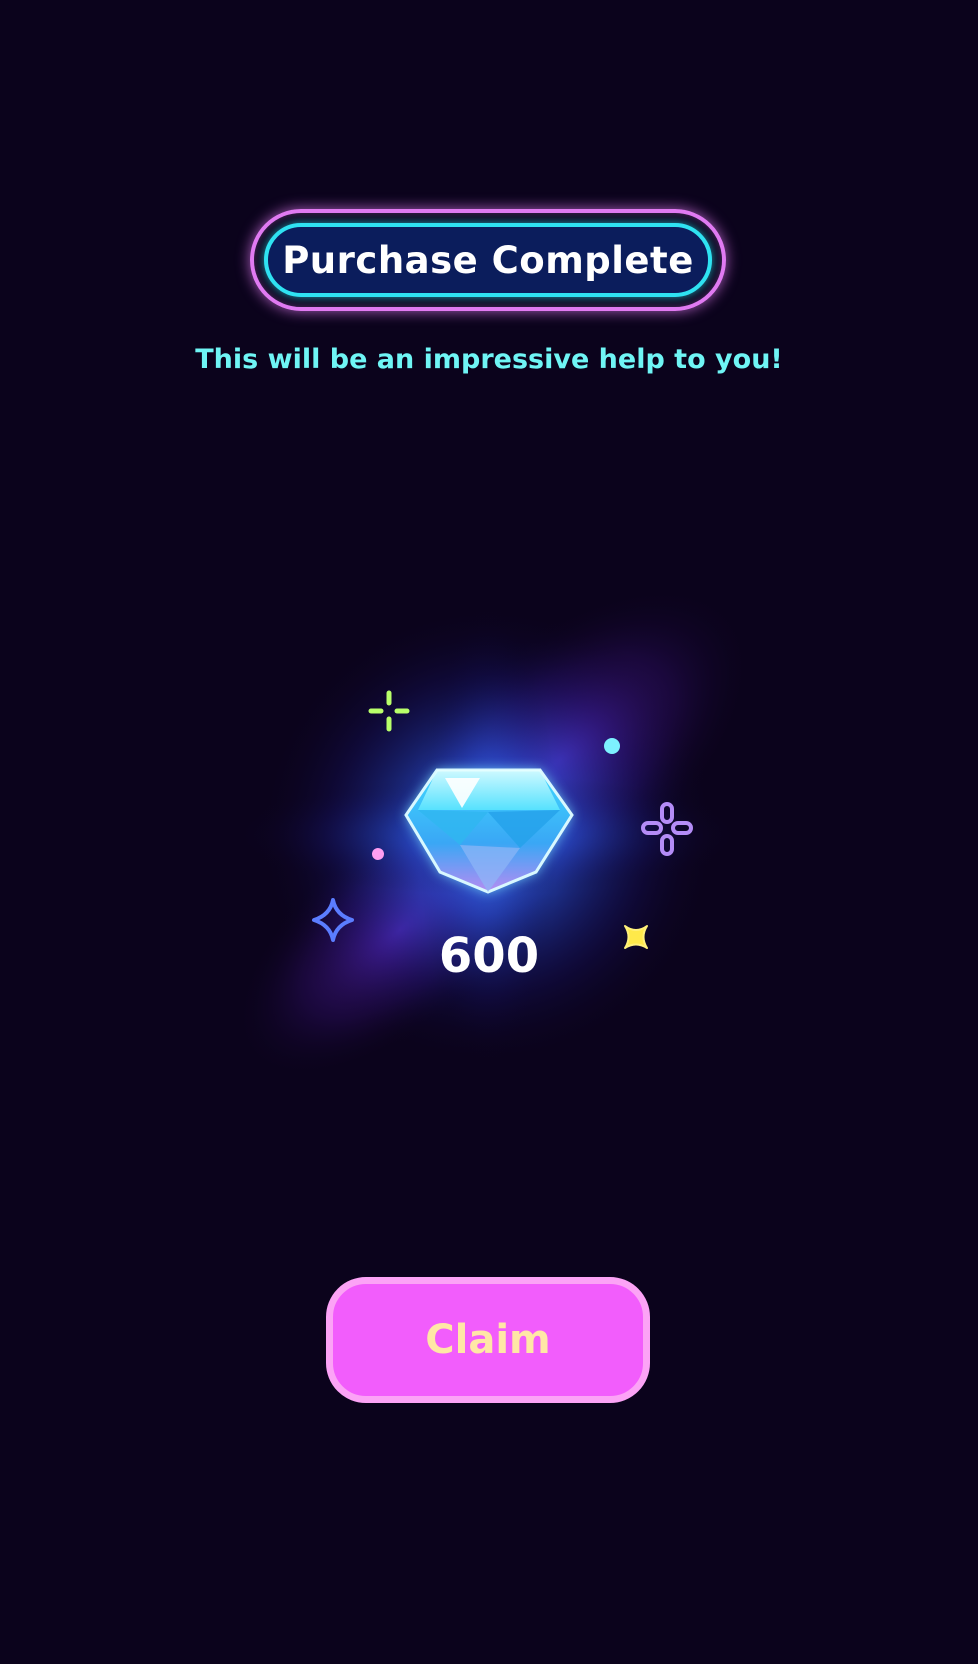 Image resolution: width=978 pixels, height=1664 pixels. What do you see at coordinates (378, 854) in the screenshot?
I see `sparkle-dot-pink` at bounding box center [378, 854].